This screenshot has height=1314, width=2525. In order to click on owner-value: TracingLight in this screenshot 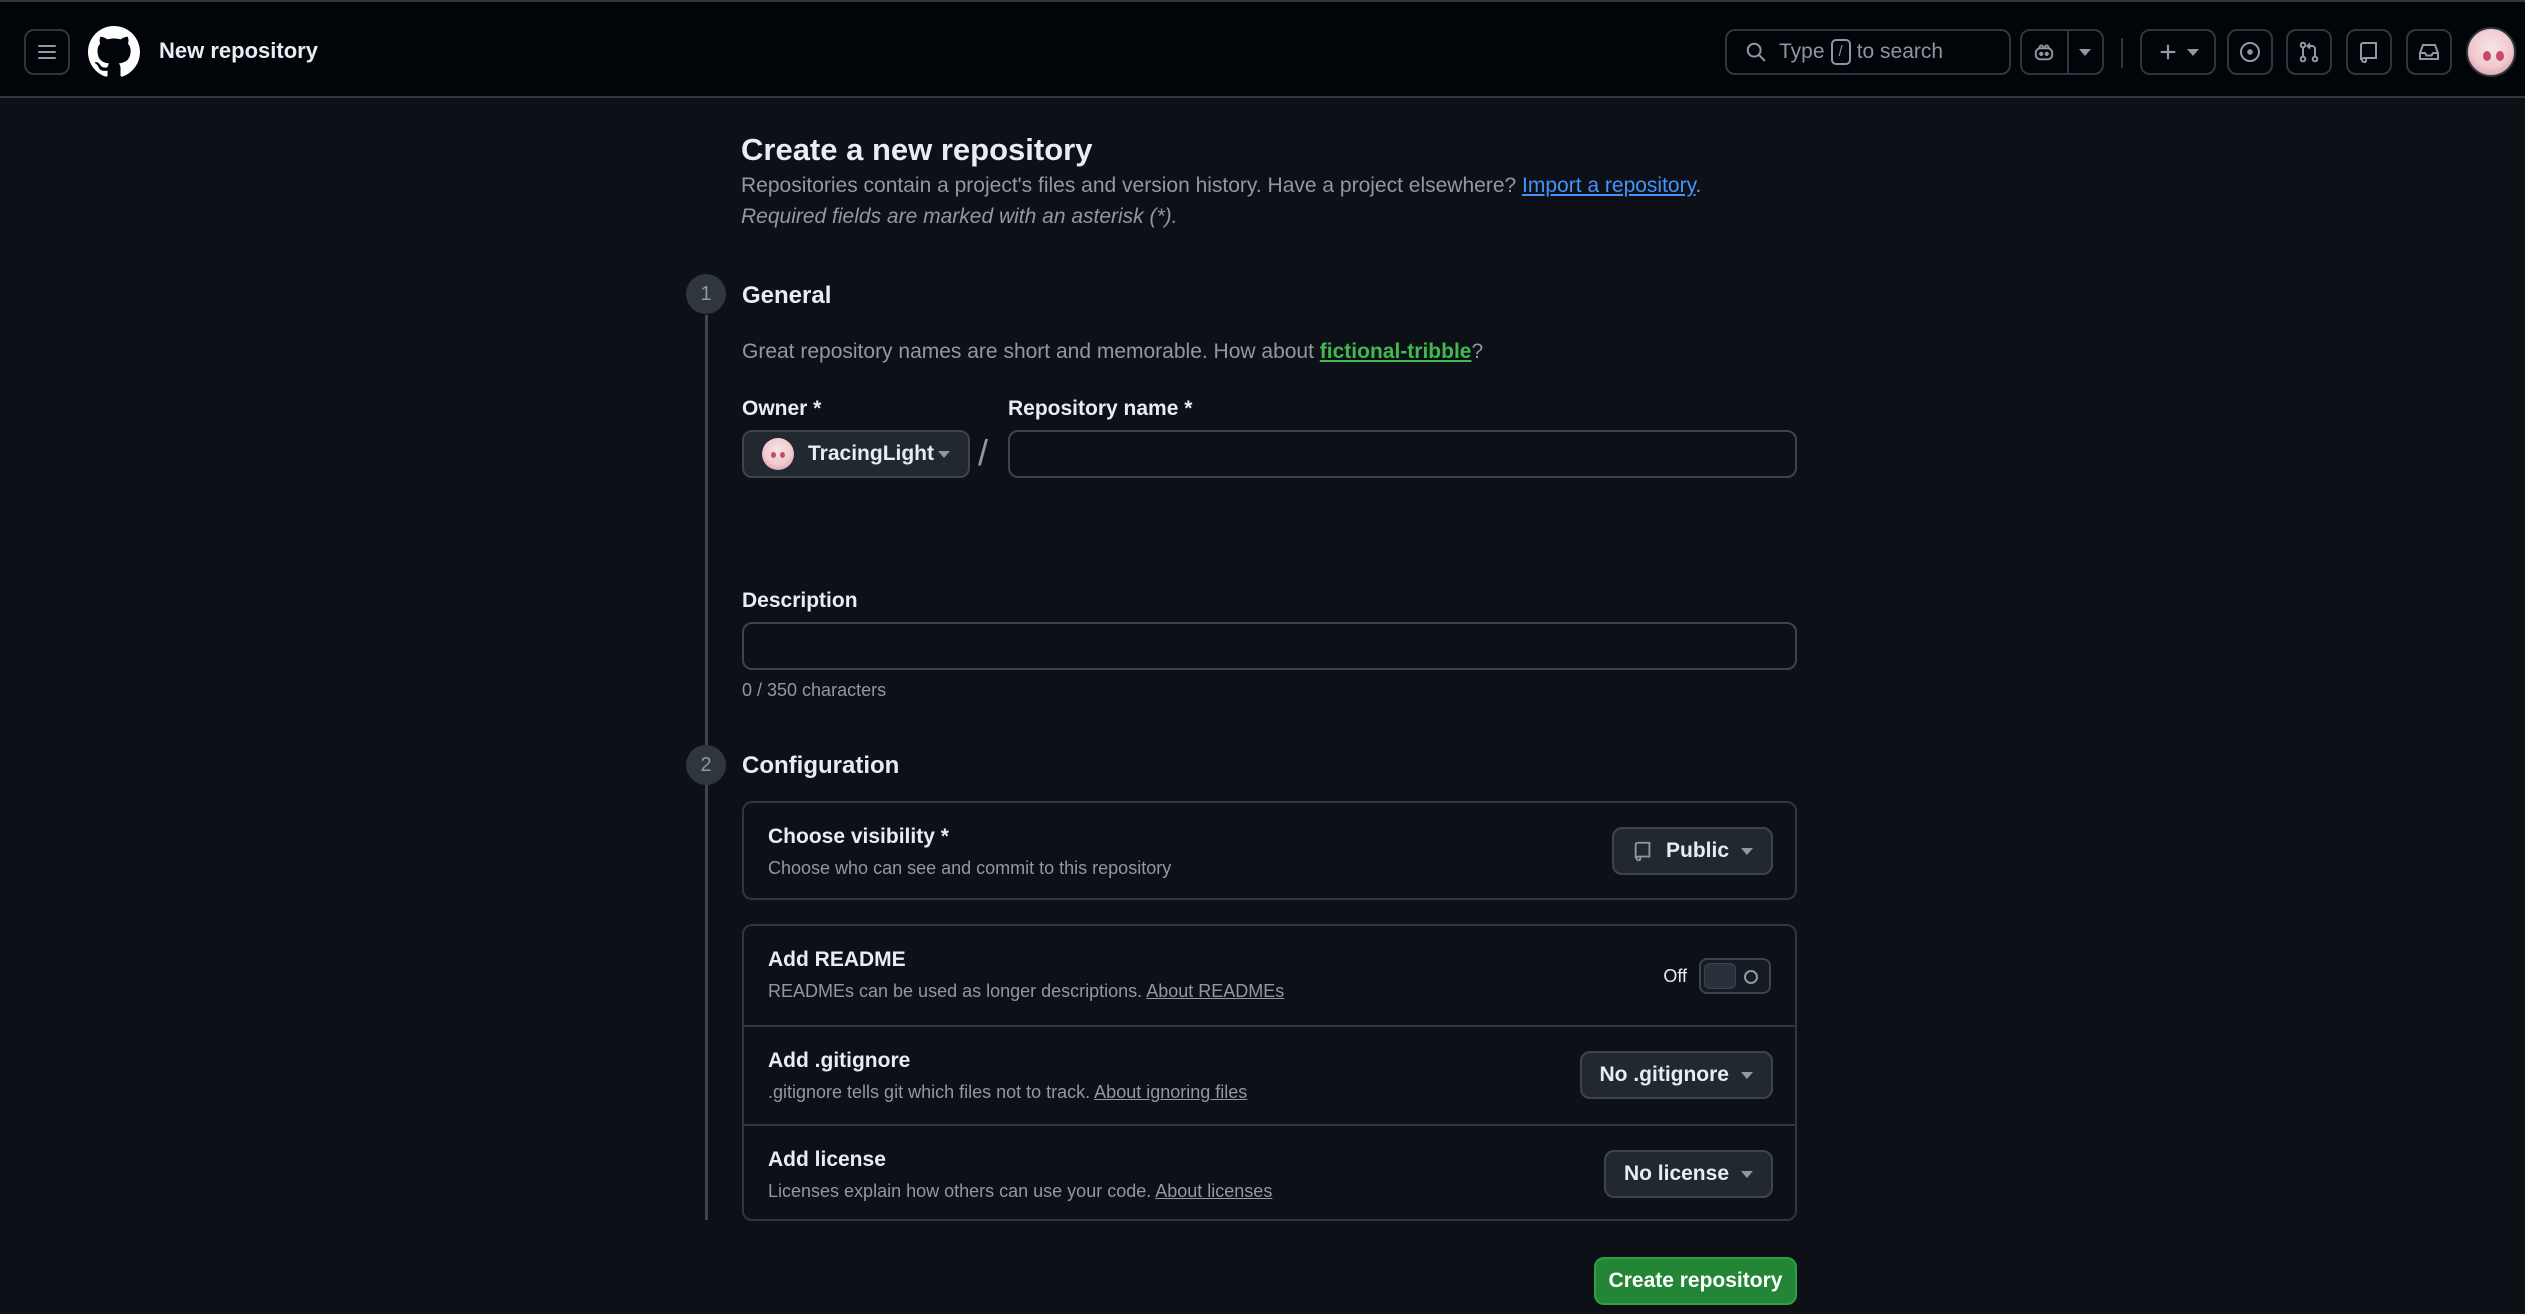, I will do `click(871, 453)`.